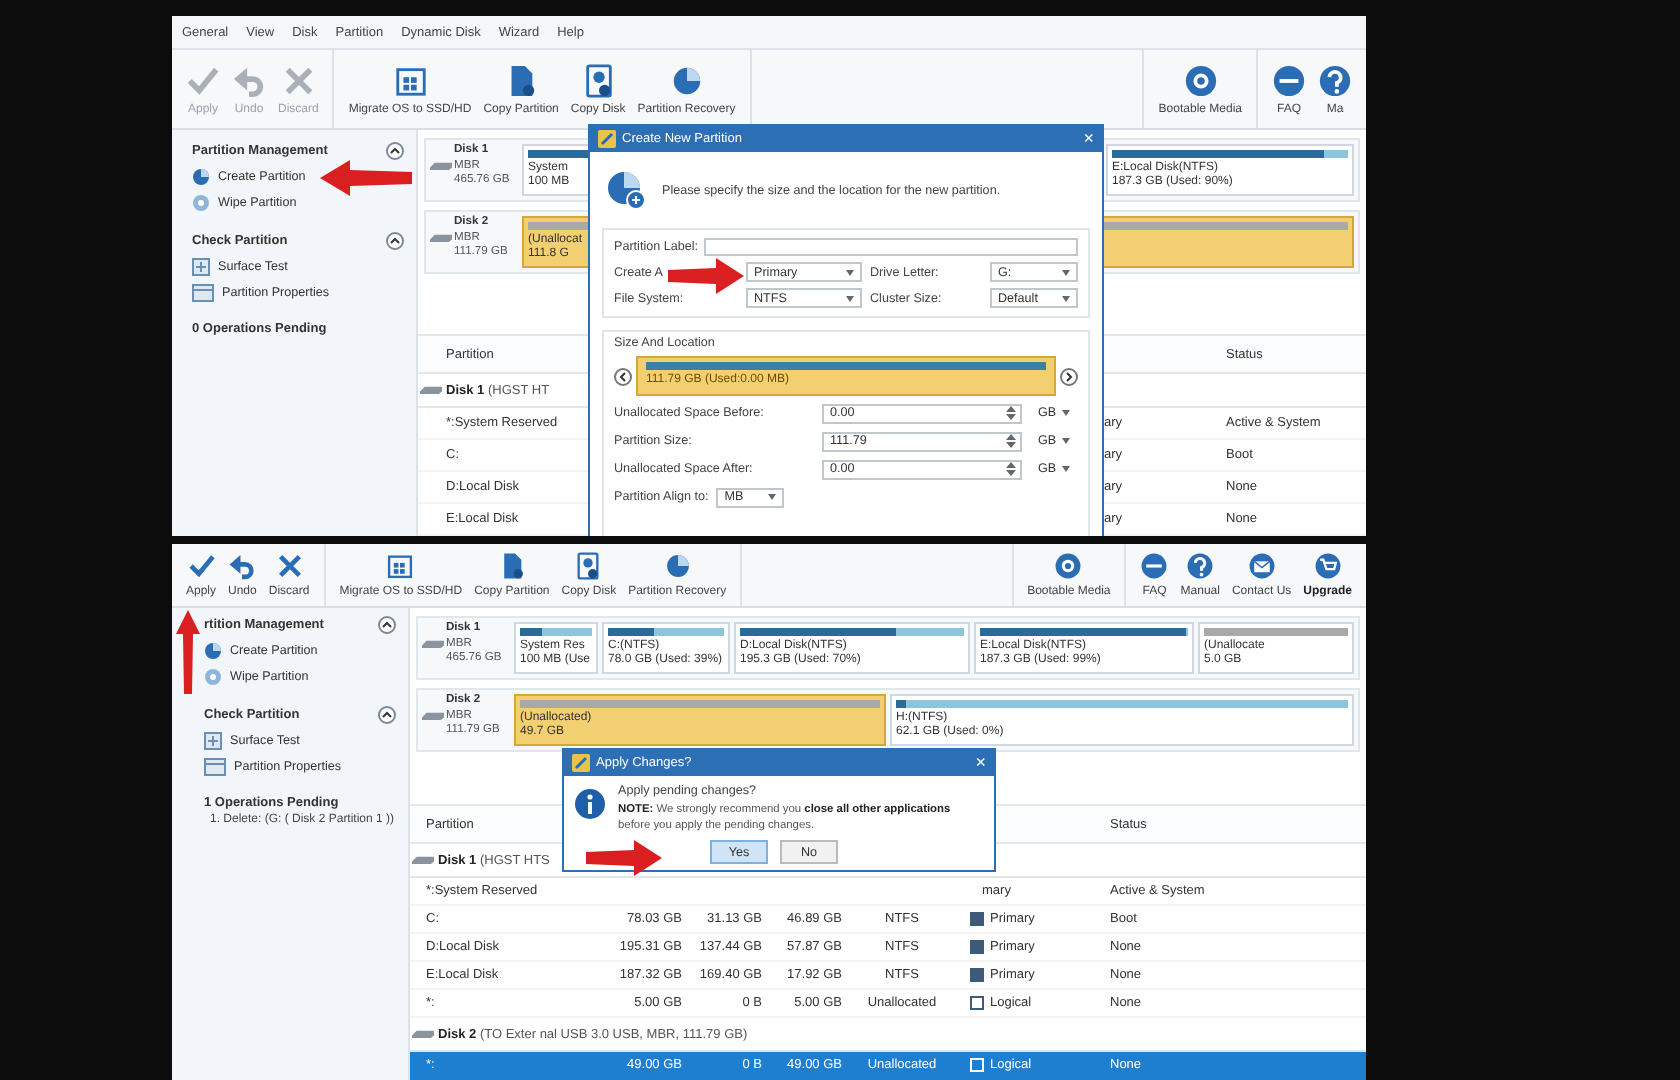 This screenshot has width=1680, height=1080. Describe the element at coordinates (891, 247) in the screenshot. I see `text-field` at that location.